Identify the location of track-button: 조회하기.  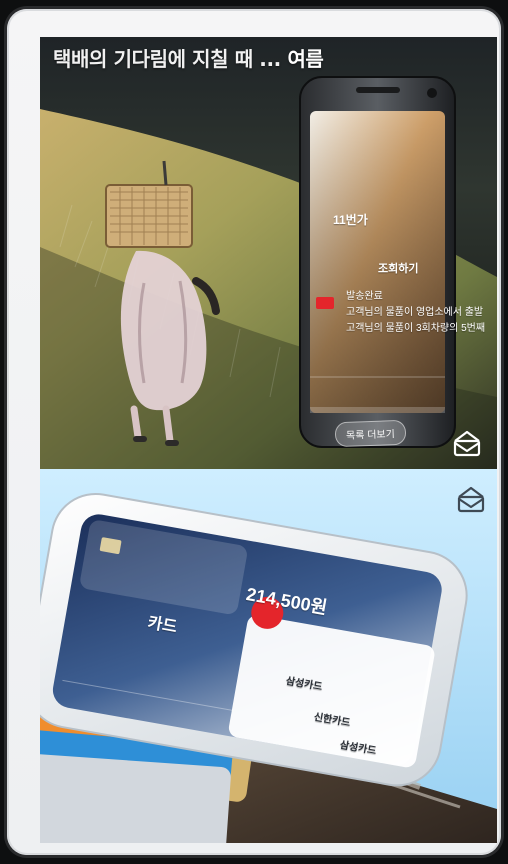
(398, 268).